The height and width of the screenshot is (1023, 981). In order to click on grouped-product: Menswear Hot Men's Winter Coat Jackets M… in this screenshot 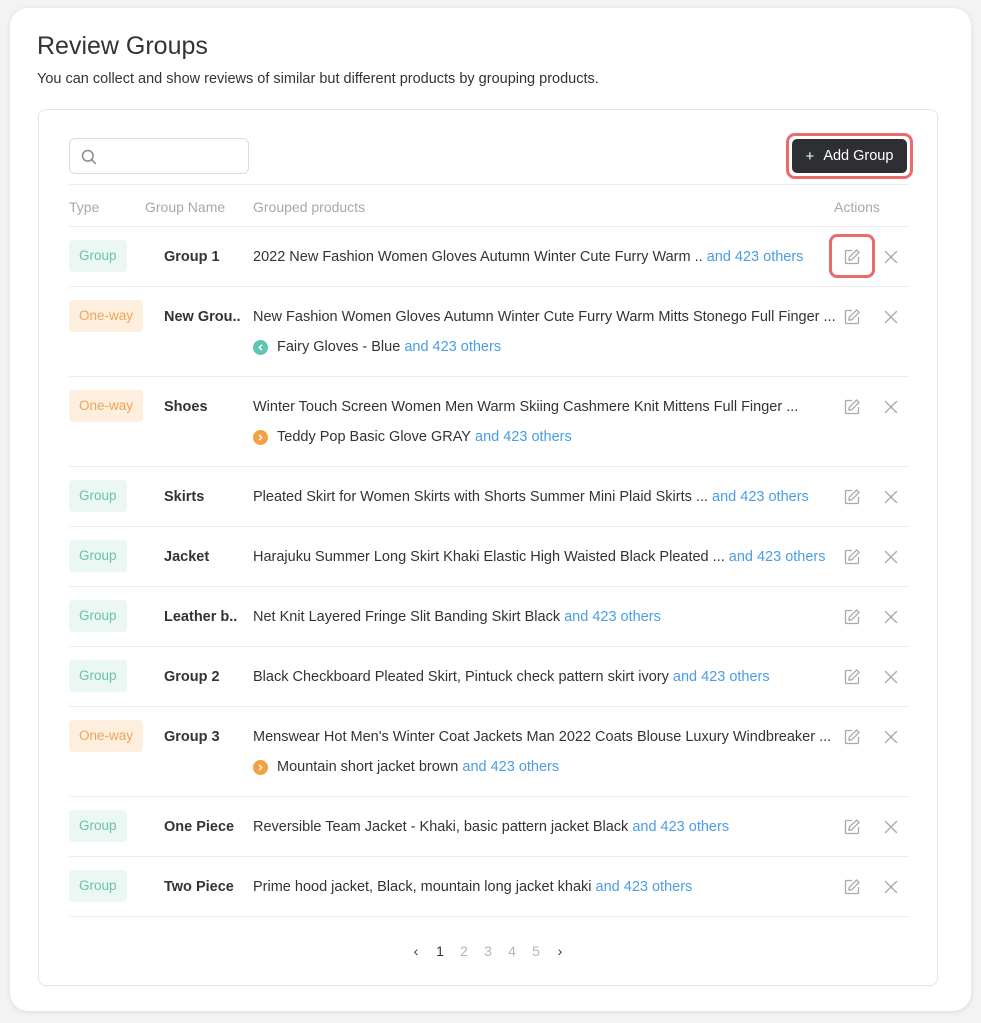, I will do `click(542, 737)`.